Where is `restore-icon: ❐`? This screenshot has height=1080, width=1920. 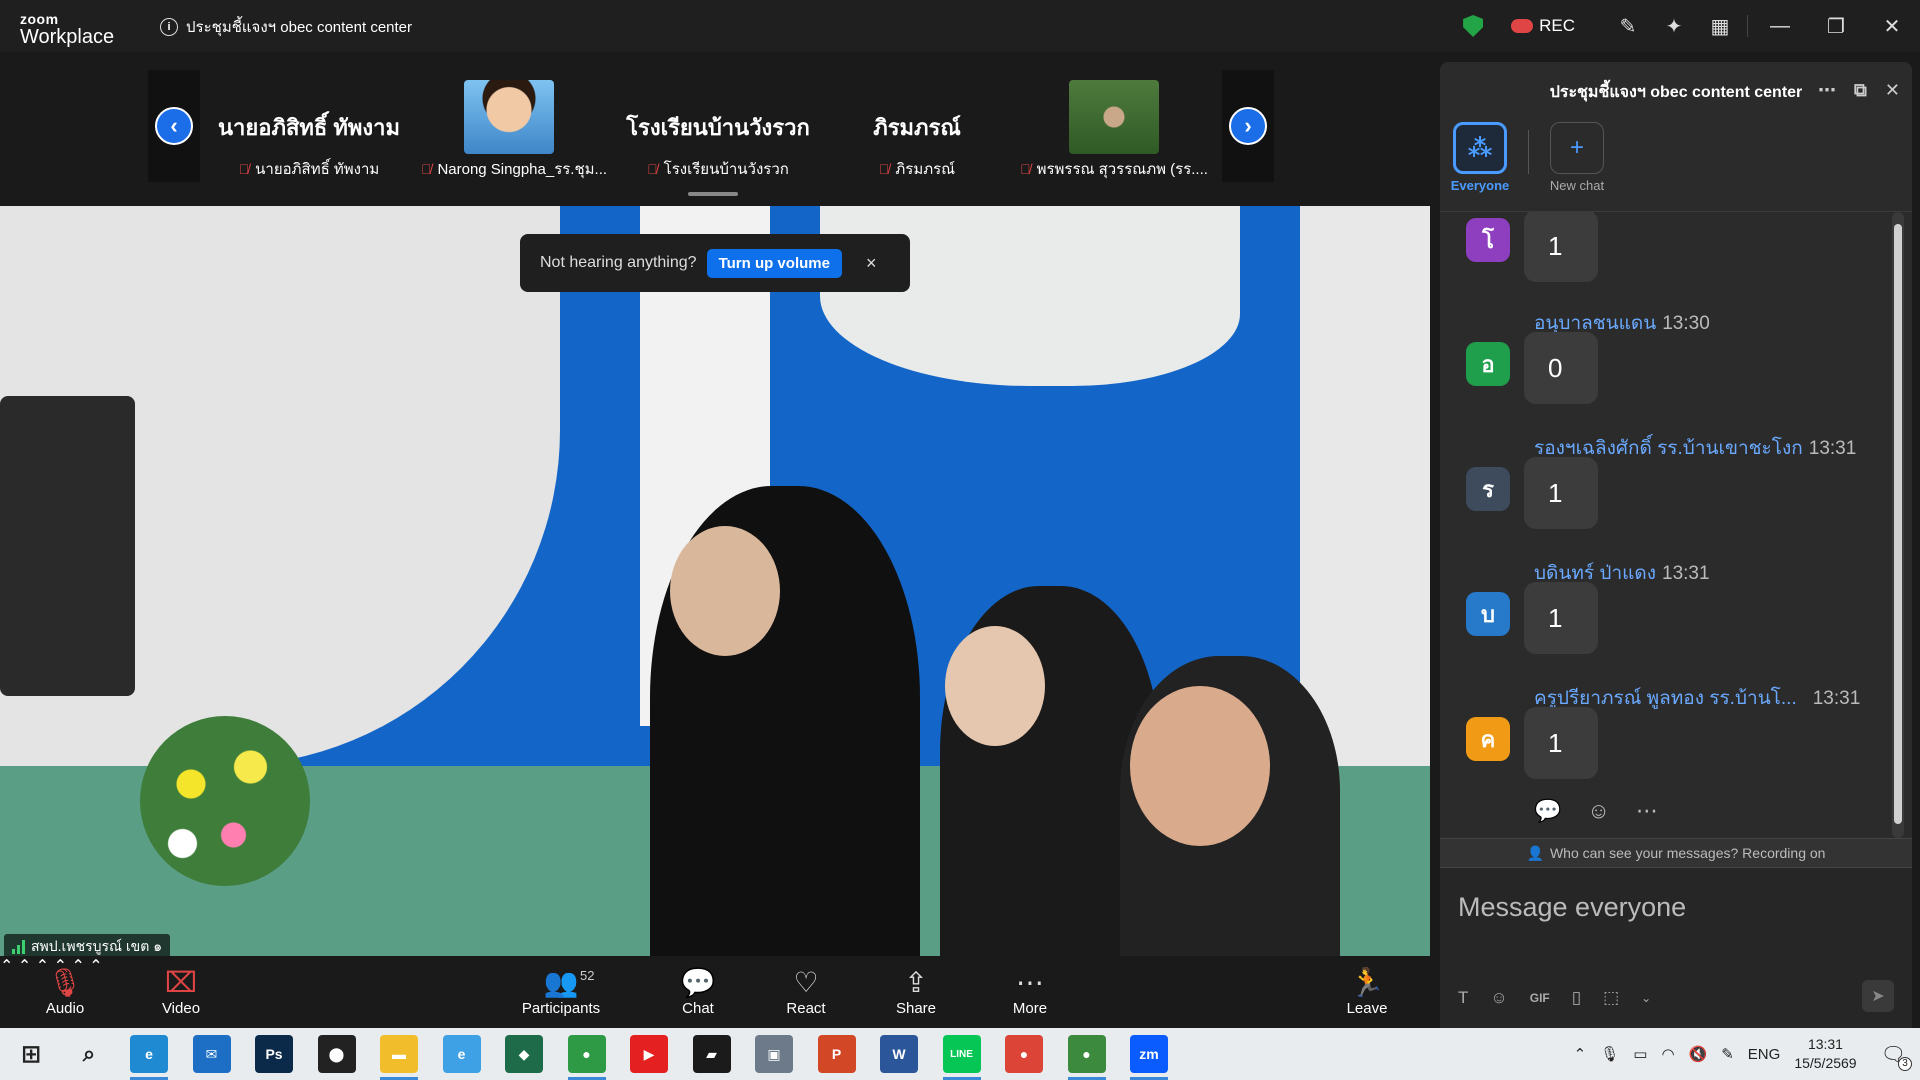
restore-icon: ❐ is located at coordinates (1836, 26).